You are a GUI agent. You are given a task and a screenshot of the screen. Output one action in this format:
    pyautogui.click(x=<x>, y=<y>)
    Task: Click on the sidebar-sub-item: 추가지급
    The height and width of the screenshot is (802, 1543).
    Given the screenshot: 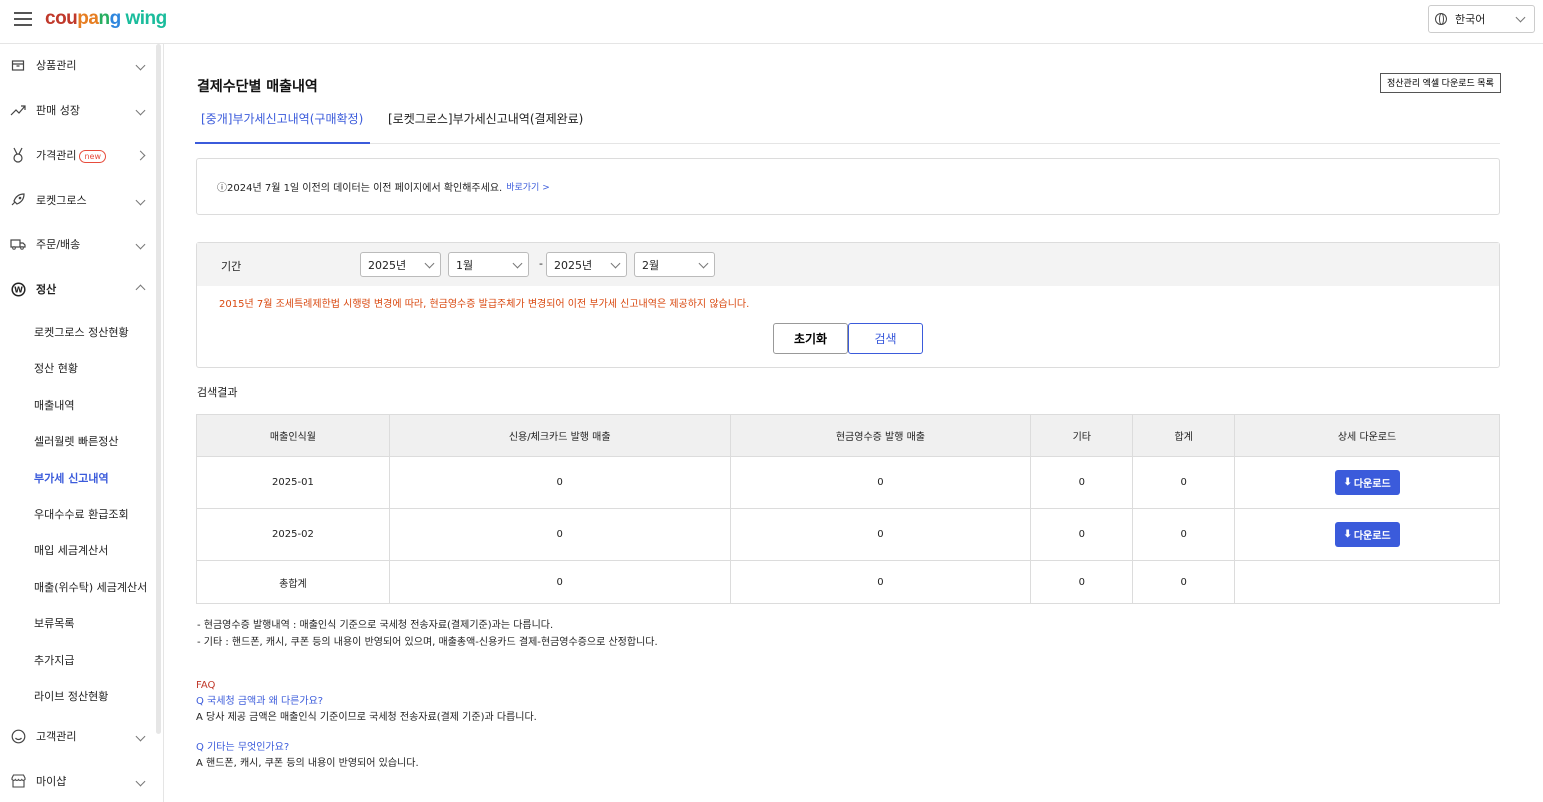 What is the action you would take?
    pyautogui.click(x=54, y=660)
    